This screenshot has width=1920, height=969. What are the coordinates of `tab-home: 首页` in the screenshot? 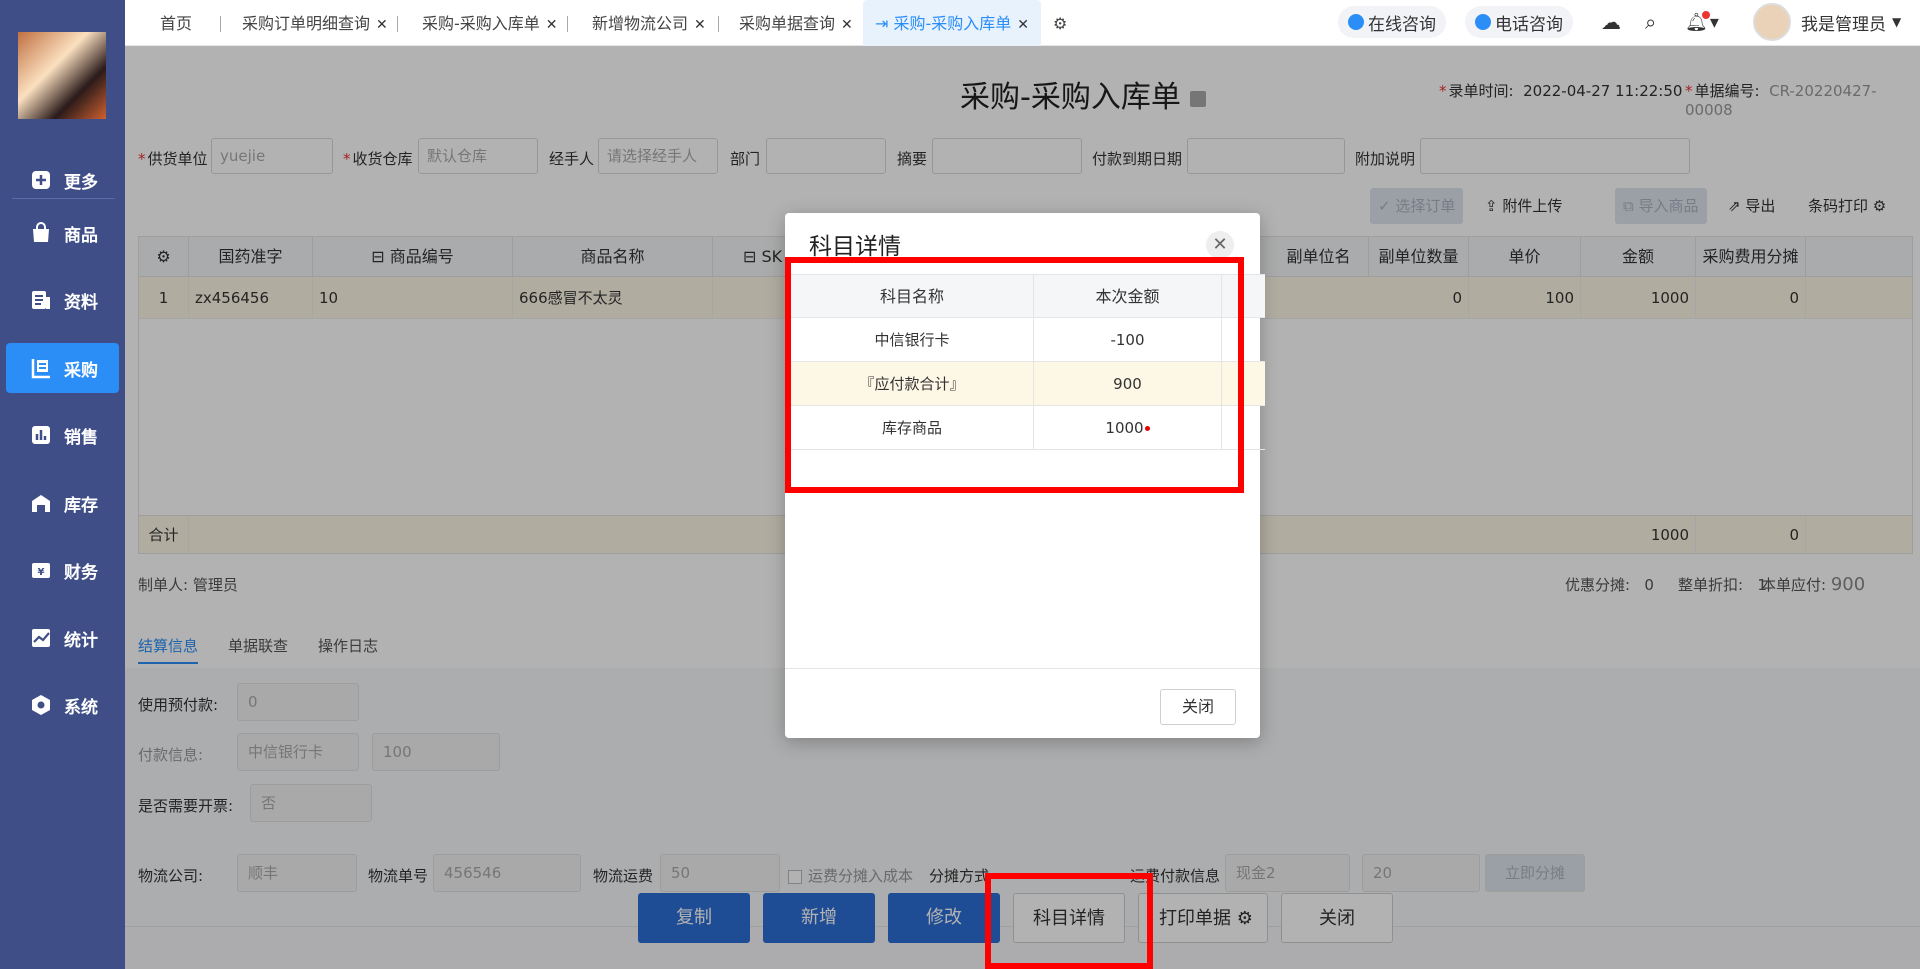 It's located at (176, 23).